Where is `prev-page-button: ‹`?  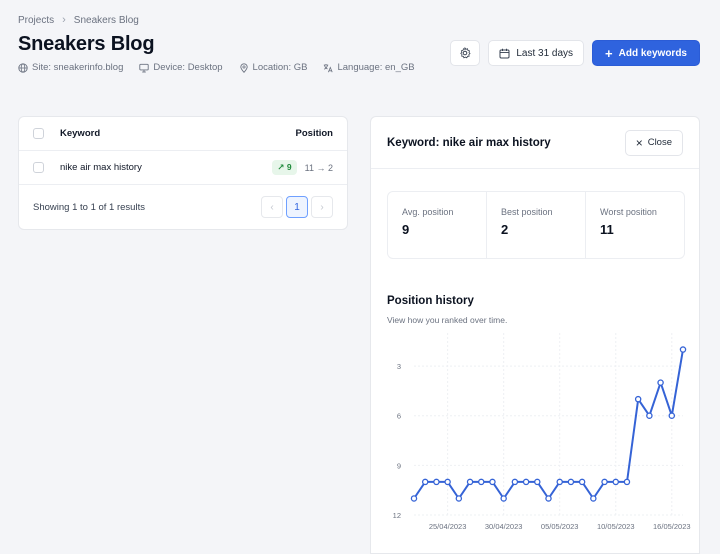
prev-page-button: ‹ is located at coordinates (272, 207).